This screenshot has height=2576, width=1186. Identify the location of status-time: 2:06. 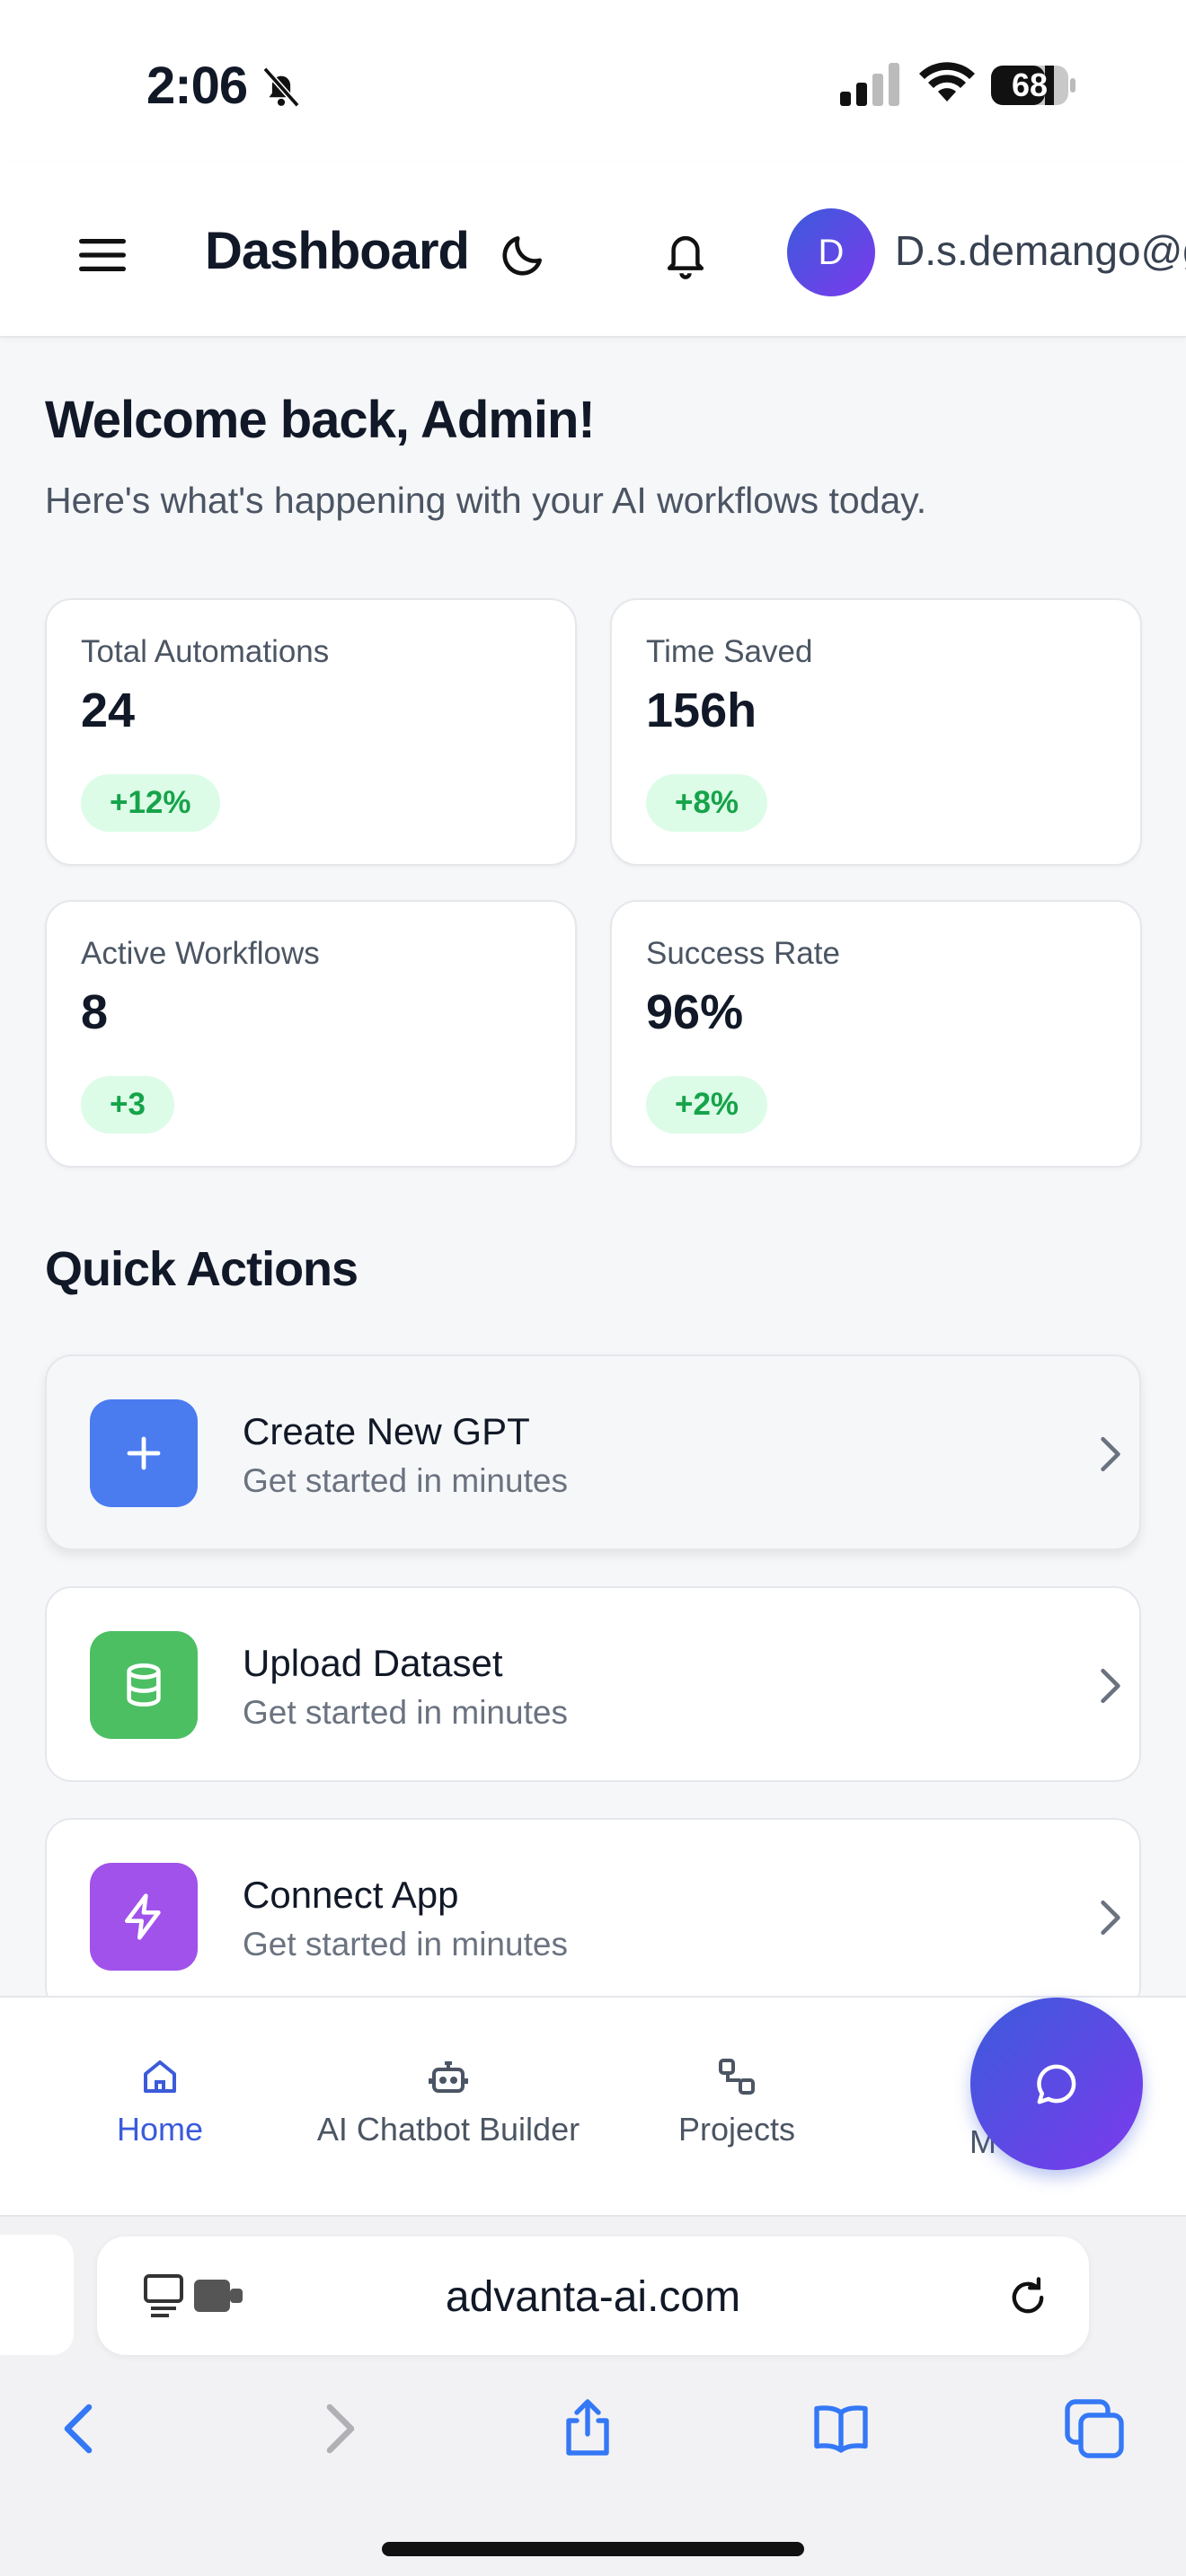
(197, 86).